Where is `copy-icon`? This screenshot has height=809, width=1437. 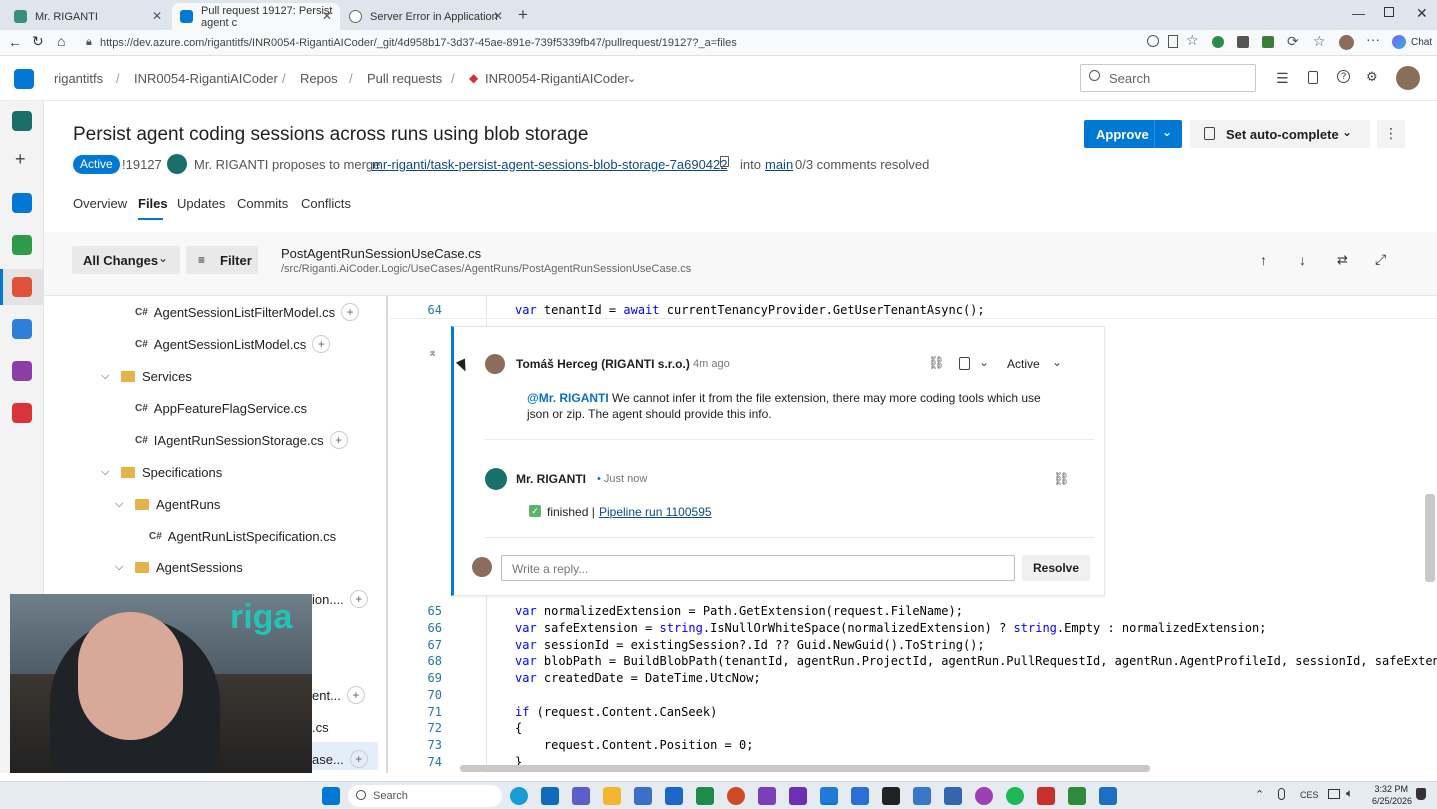
copy-icon is located at coordinates (724, 161).